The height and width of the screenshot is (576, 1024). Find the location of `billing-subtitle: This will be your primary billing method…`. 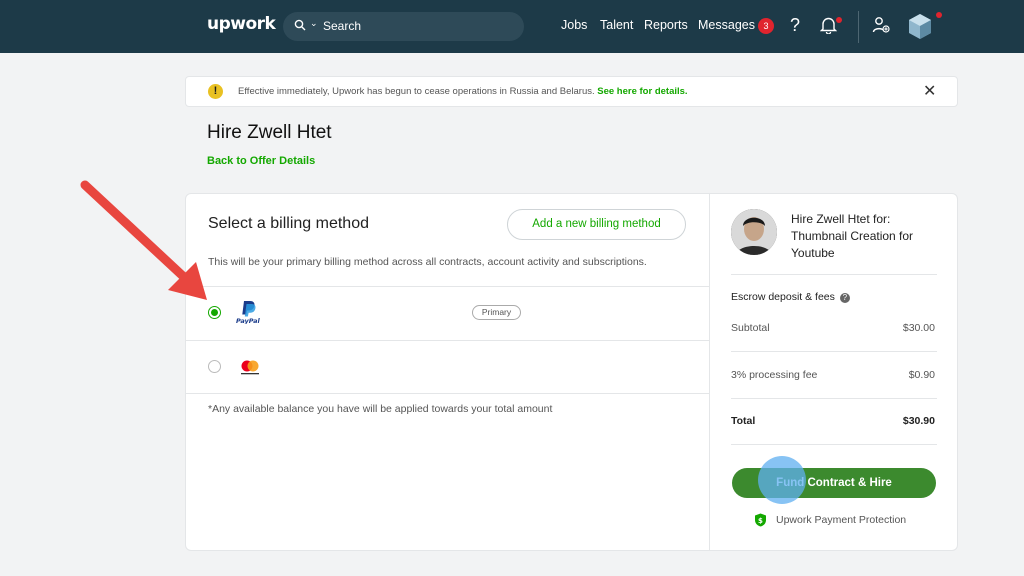

billing-subtitle: This will be your primary billing method… is located at coordinates (427, 262).